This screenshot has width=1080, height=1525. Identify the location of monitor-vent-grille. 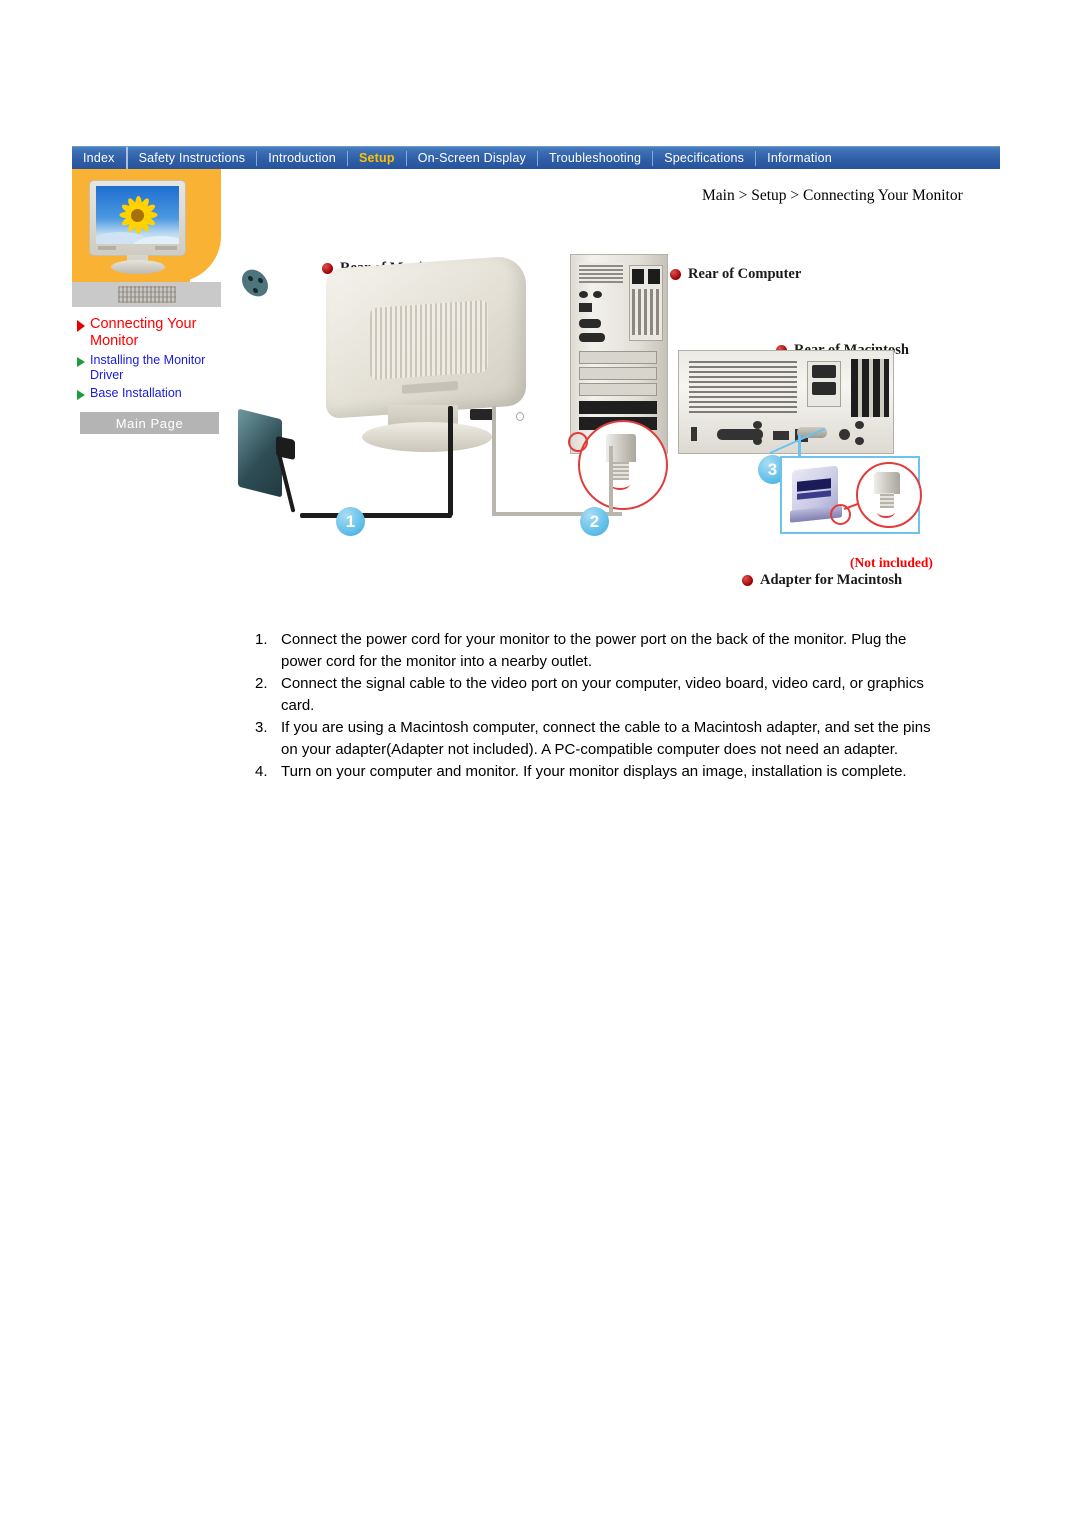
(429, 340).